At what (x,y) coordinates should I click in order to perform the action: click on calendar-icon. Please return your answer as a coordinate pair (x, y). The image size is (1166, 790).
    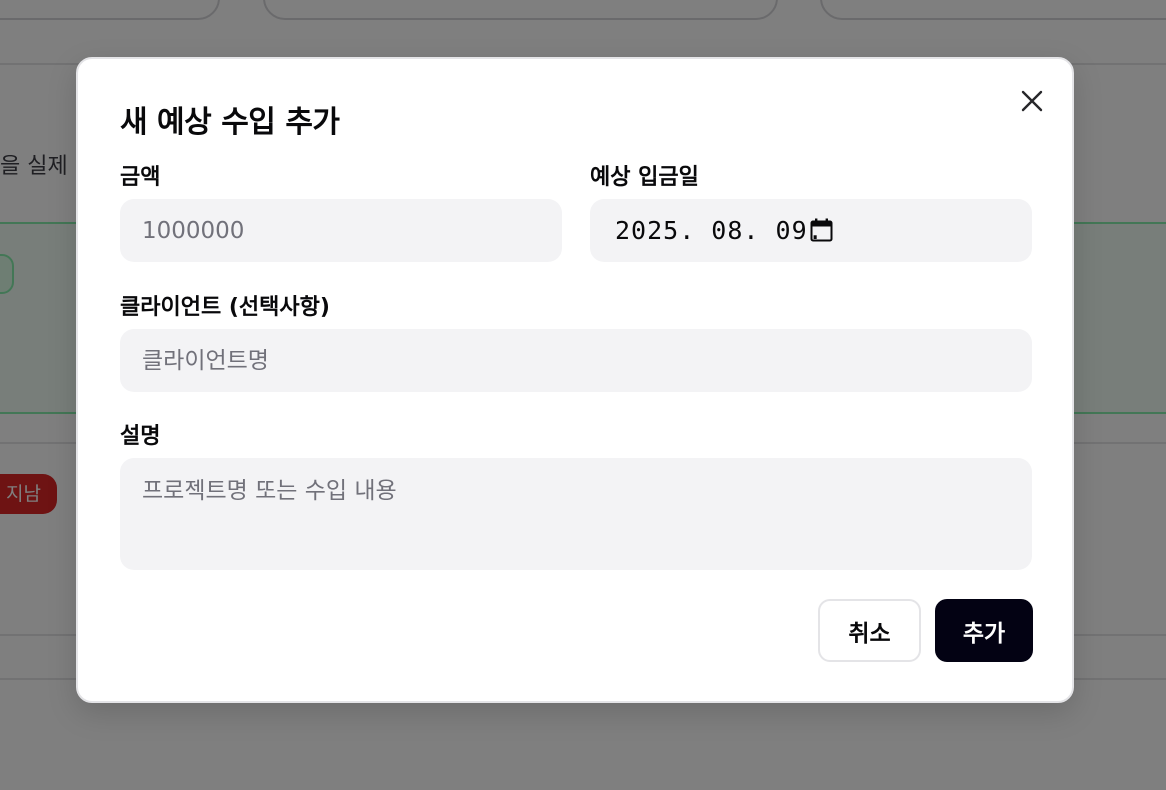
    Looking at the image, I should click on (821, 230).